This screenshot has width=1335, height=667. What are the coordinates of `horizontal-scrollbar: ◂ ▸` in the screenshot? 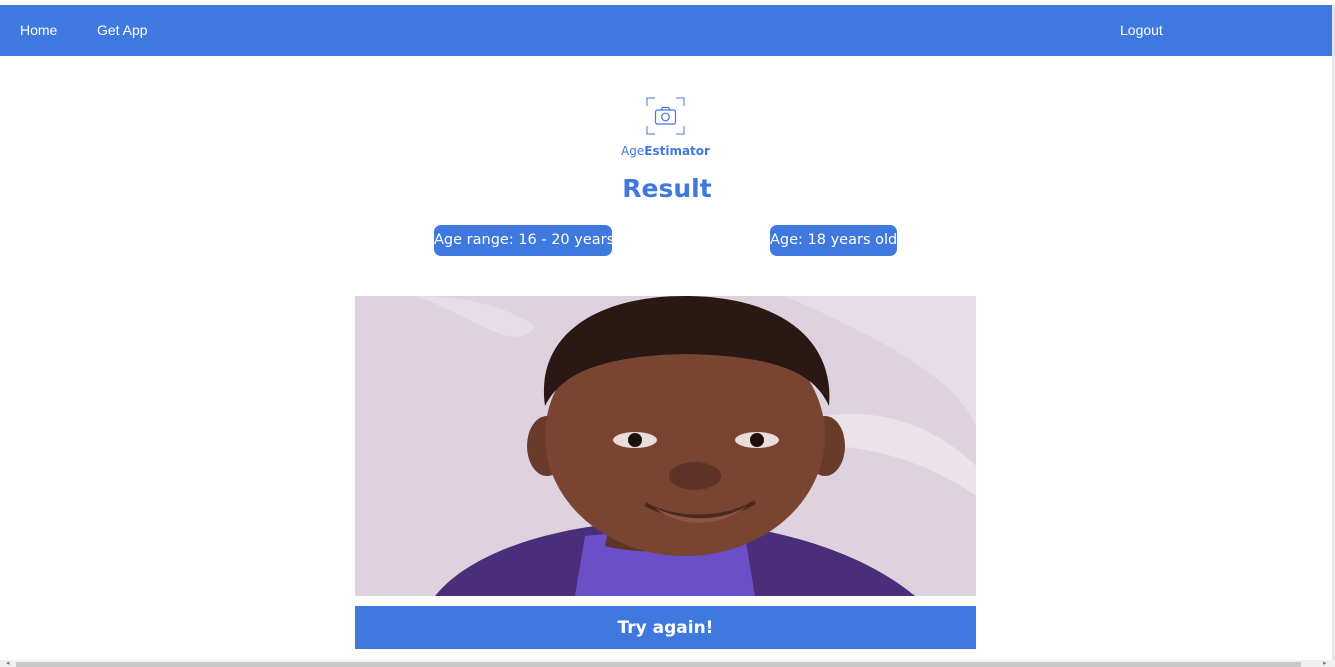 It's located at (667, 663).